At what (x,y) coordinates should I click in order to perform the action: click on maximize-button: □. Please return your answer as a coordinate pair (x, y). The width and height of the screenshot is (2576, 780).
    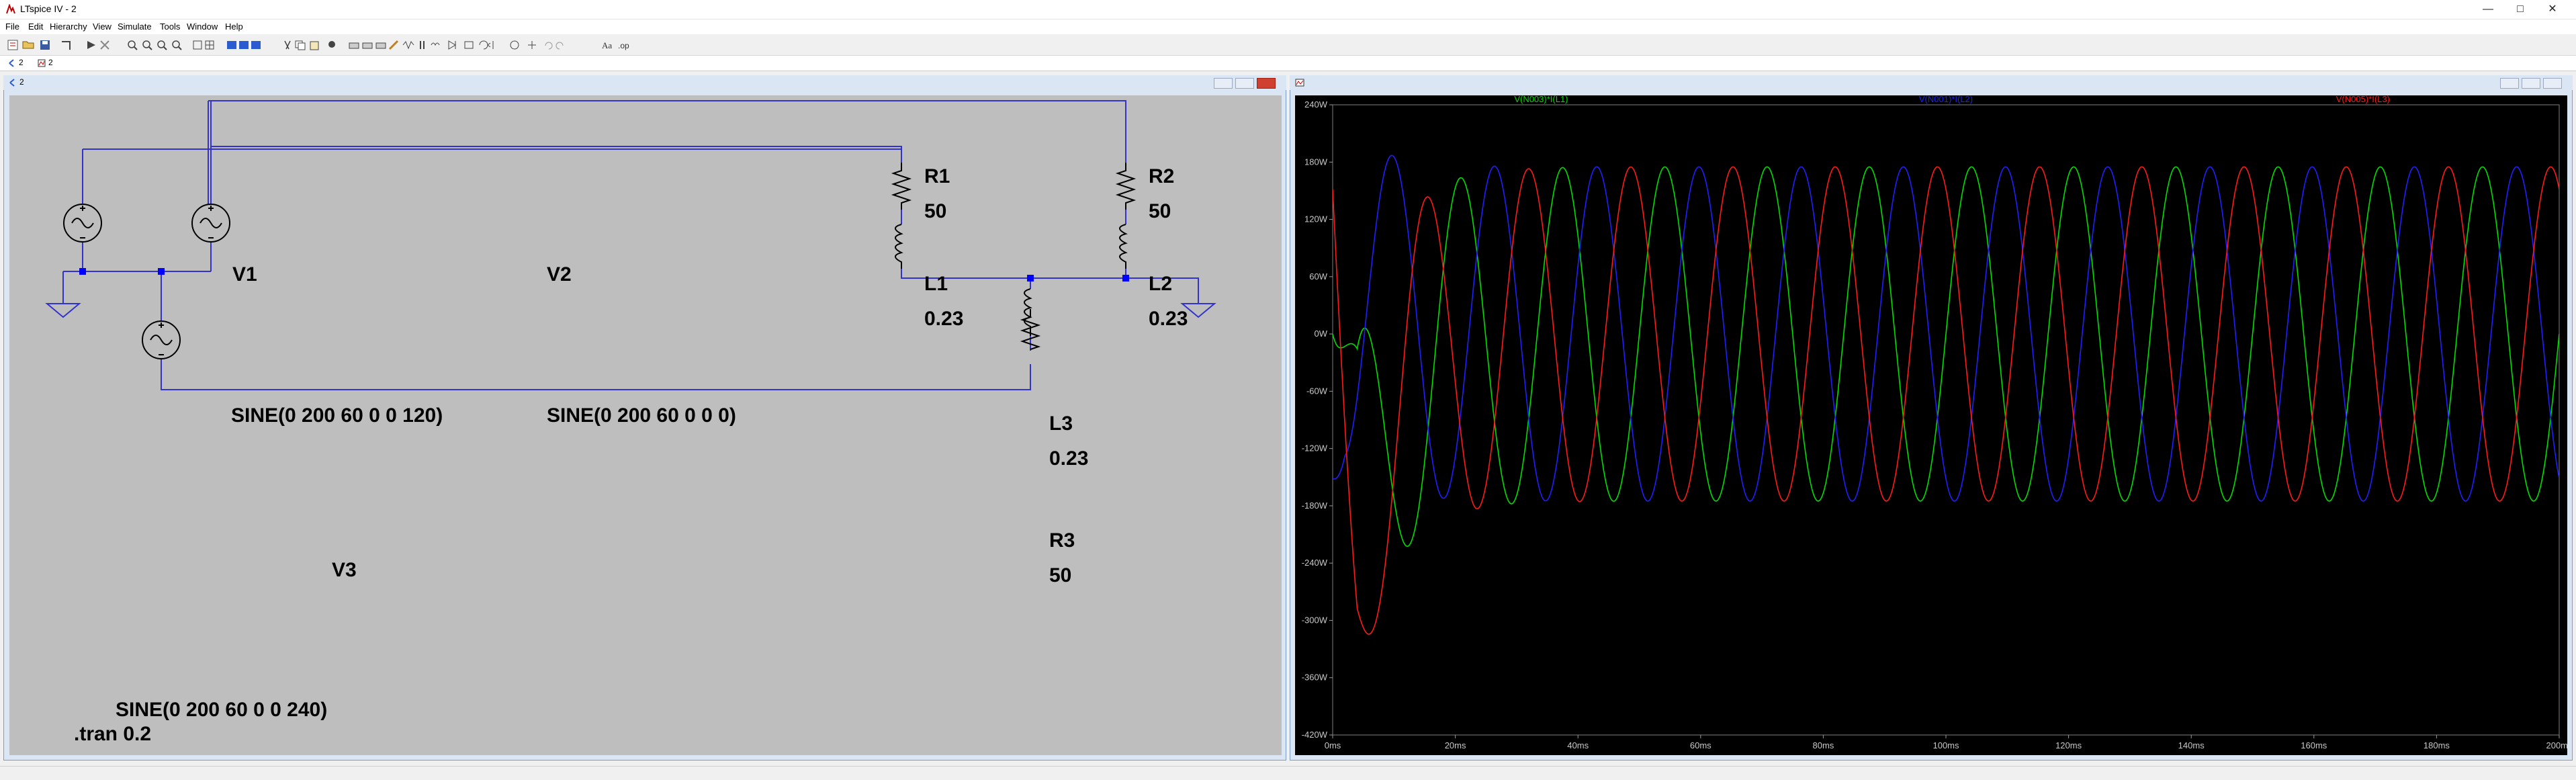
    Looking at the image, I should click on (2520, 9).